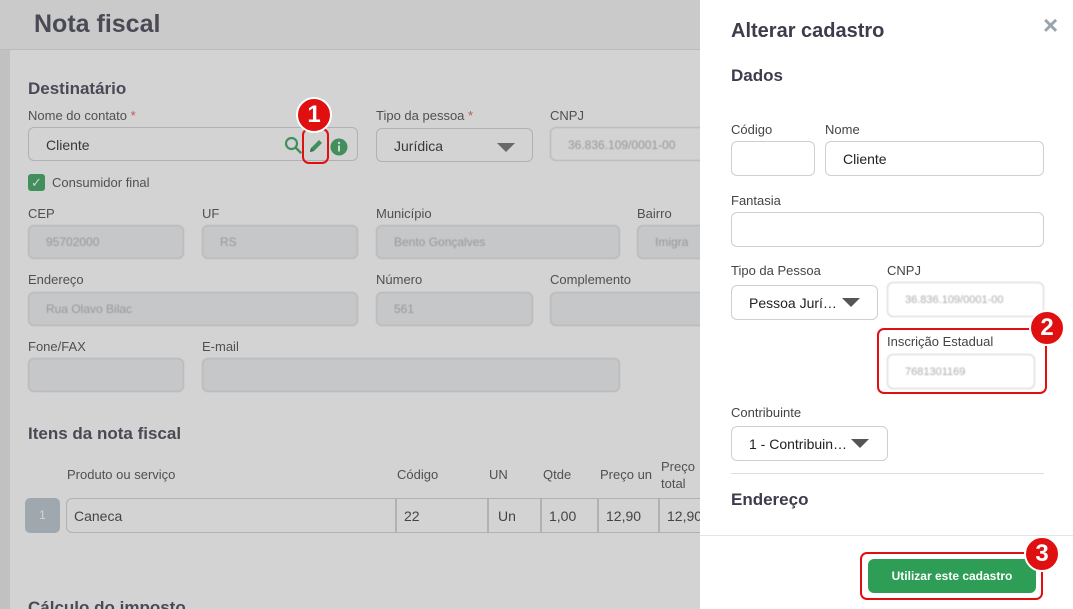 Image resolution: width=1073 pixels, height=609 pixels. What do you see at coordinates (951, 576) in the screenshot?
I see `highlight-use-button` at bounding box center [951, 576].